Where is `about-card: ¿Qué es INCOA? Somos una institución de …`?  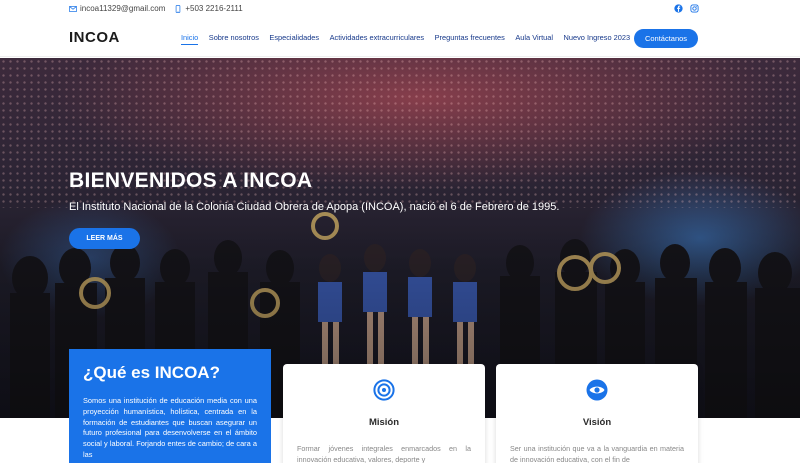 about-card: ¿Qué es INCOA? Somos una institución de … is located at coordinates (170, 406).